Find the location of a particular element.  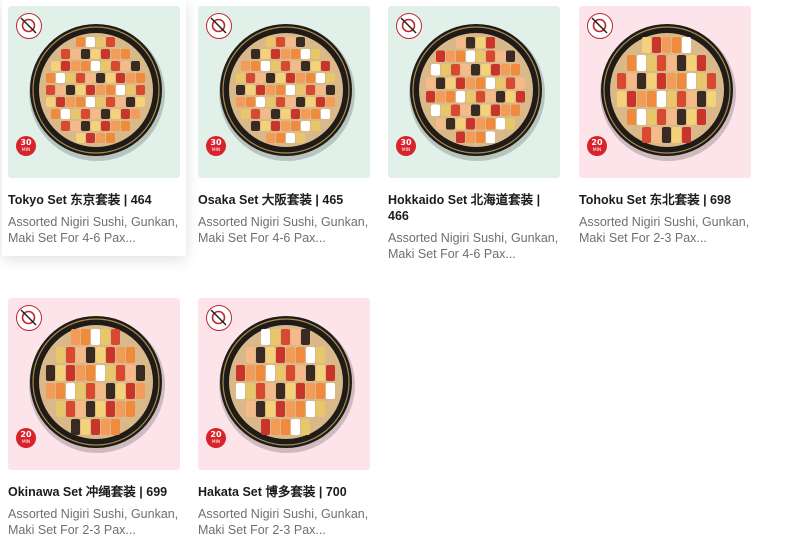

product-title: Hakata Set 博多套装 | 700 is located at coordinates (284, 492).